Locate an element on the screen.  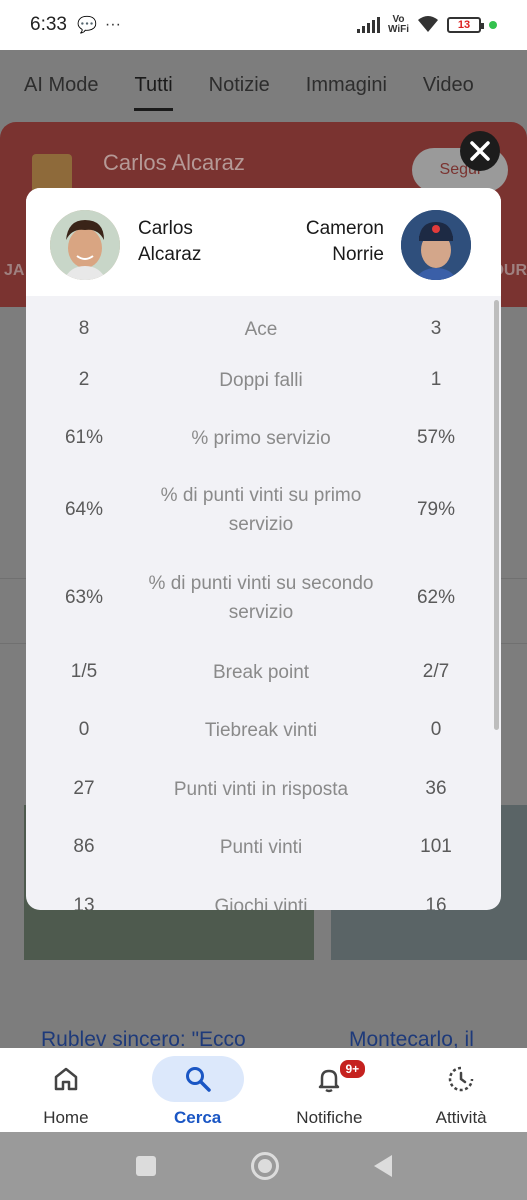
more-icon: ··· is located at coordinates (112, 24).